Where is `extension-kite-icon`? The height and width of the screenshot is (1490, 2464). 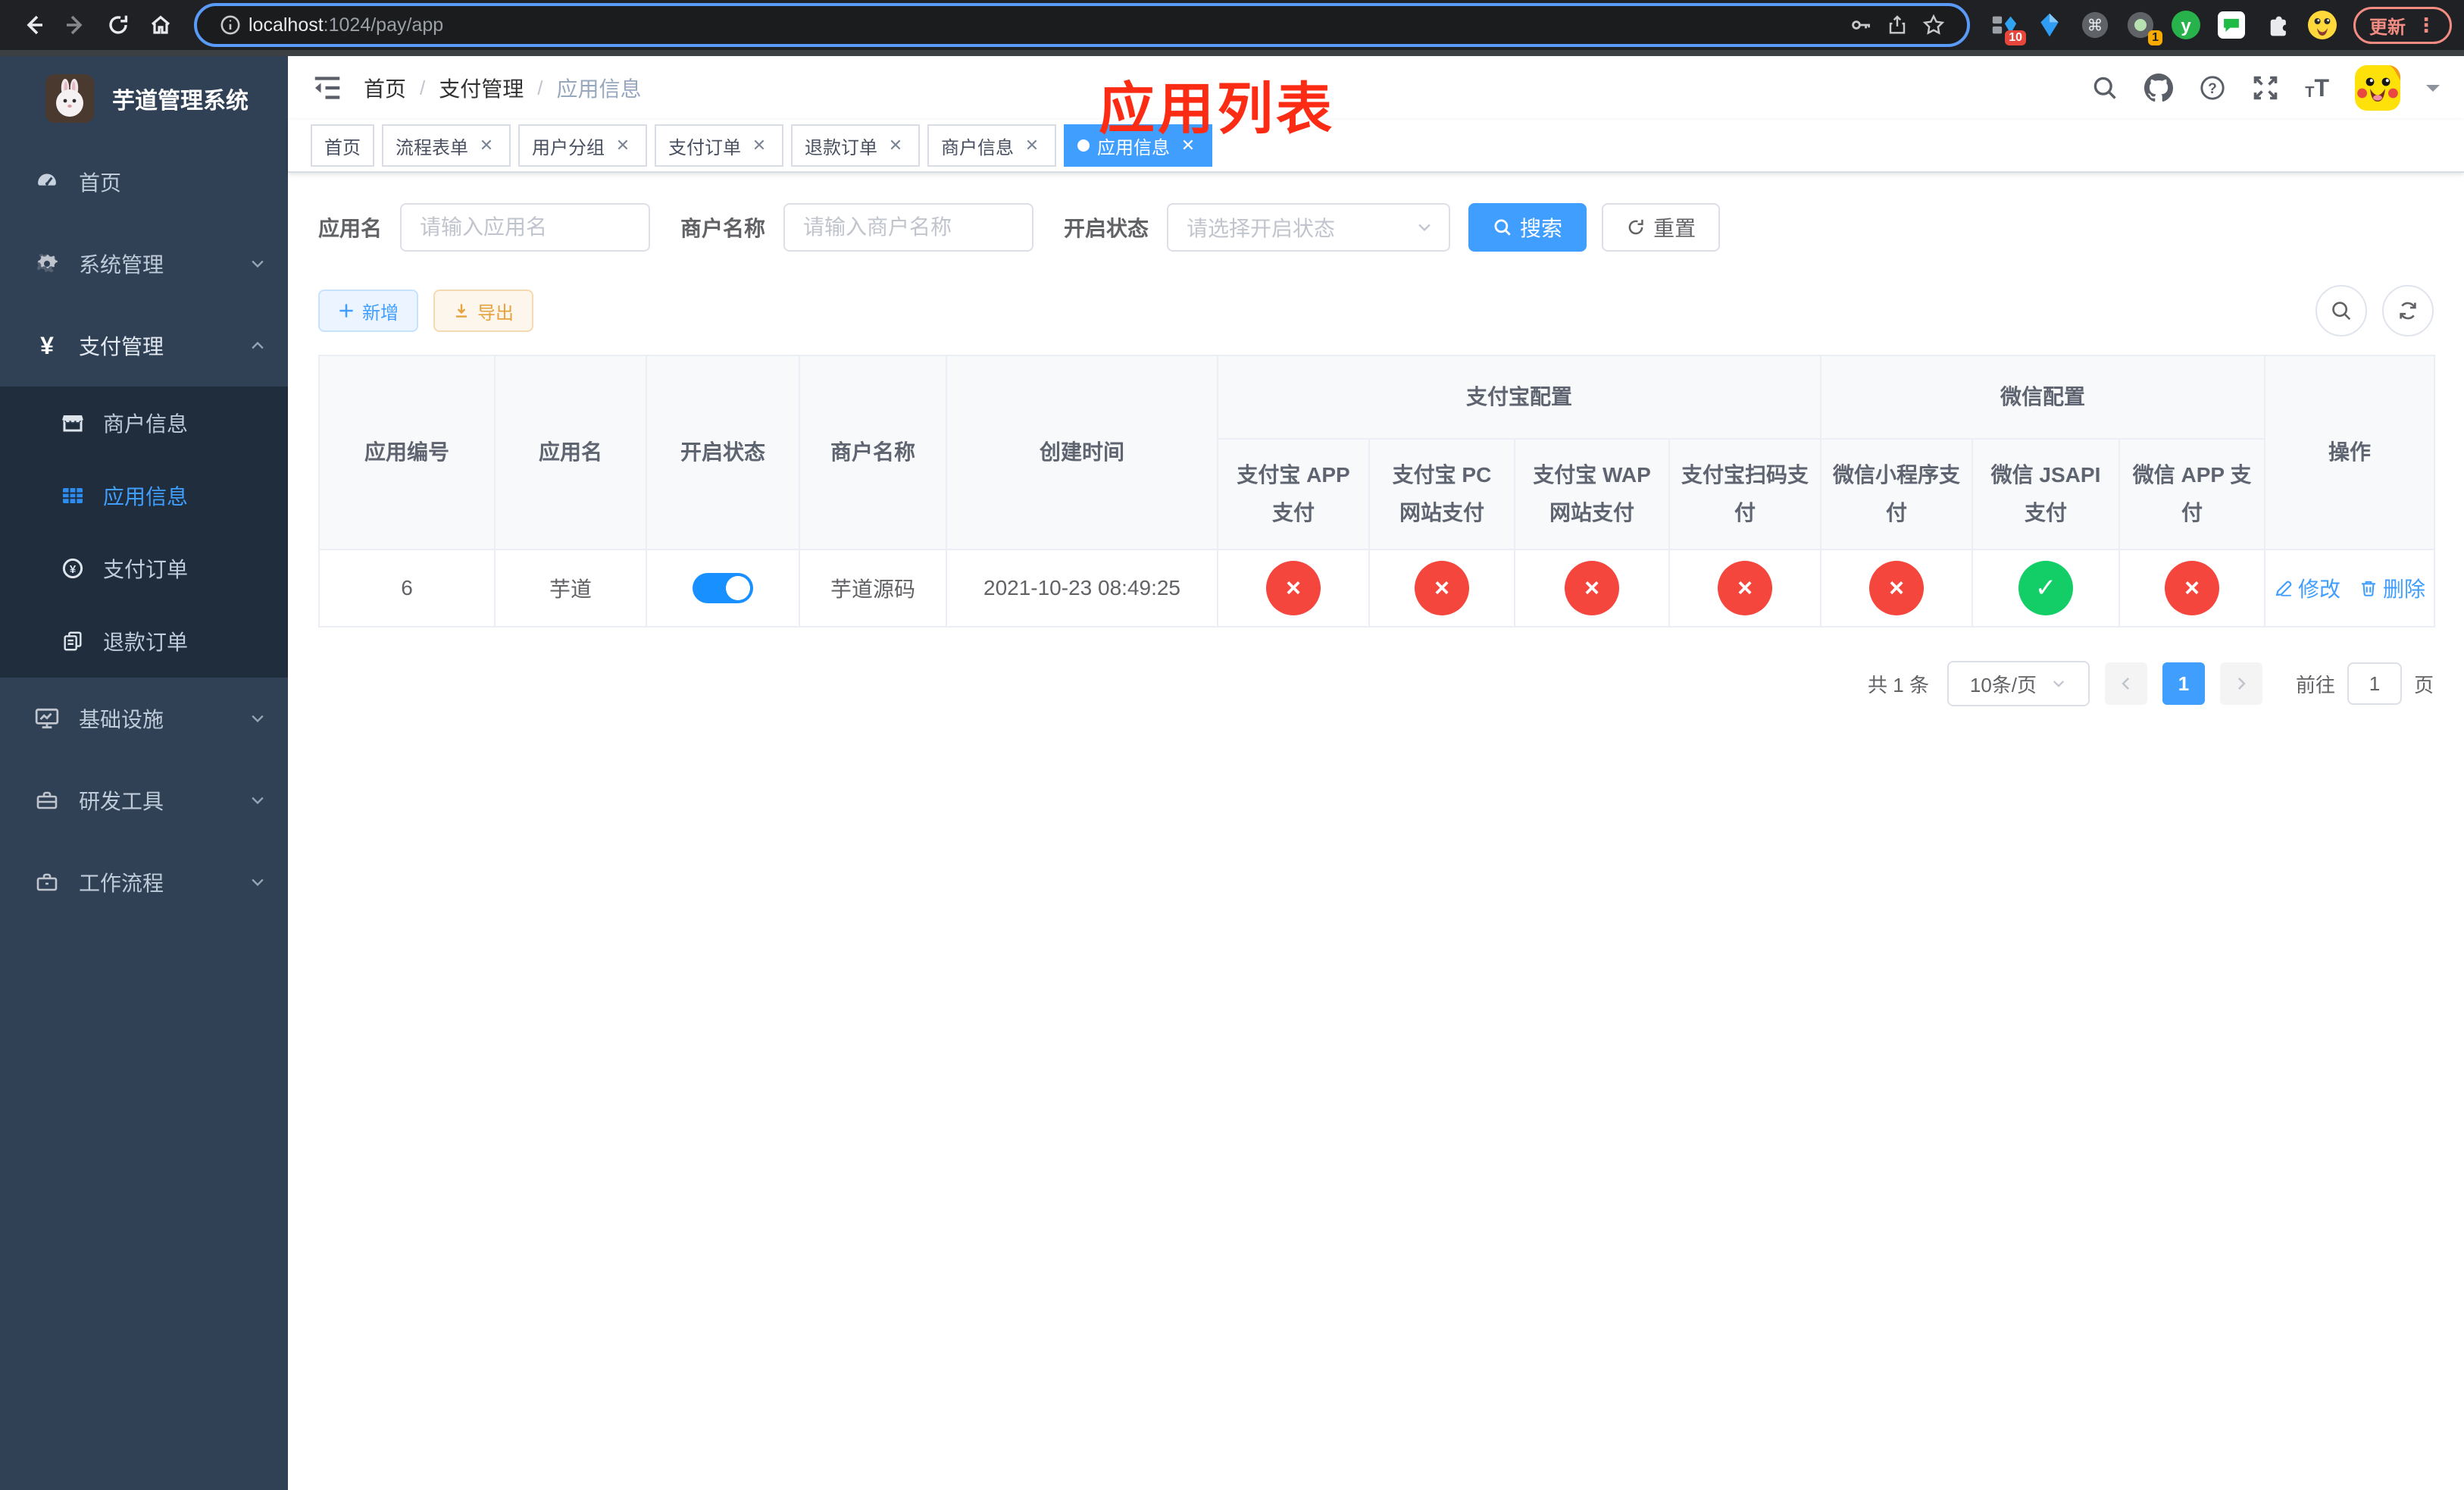 extension-kite-icon is located at coordinates (2049, 25).